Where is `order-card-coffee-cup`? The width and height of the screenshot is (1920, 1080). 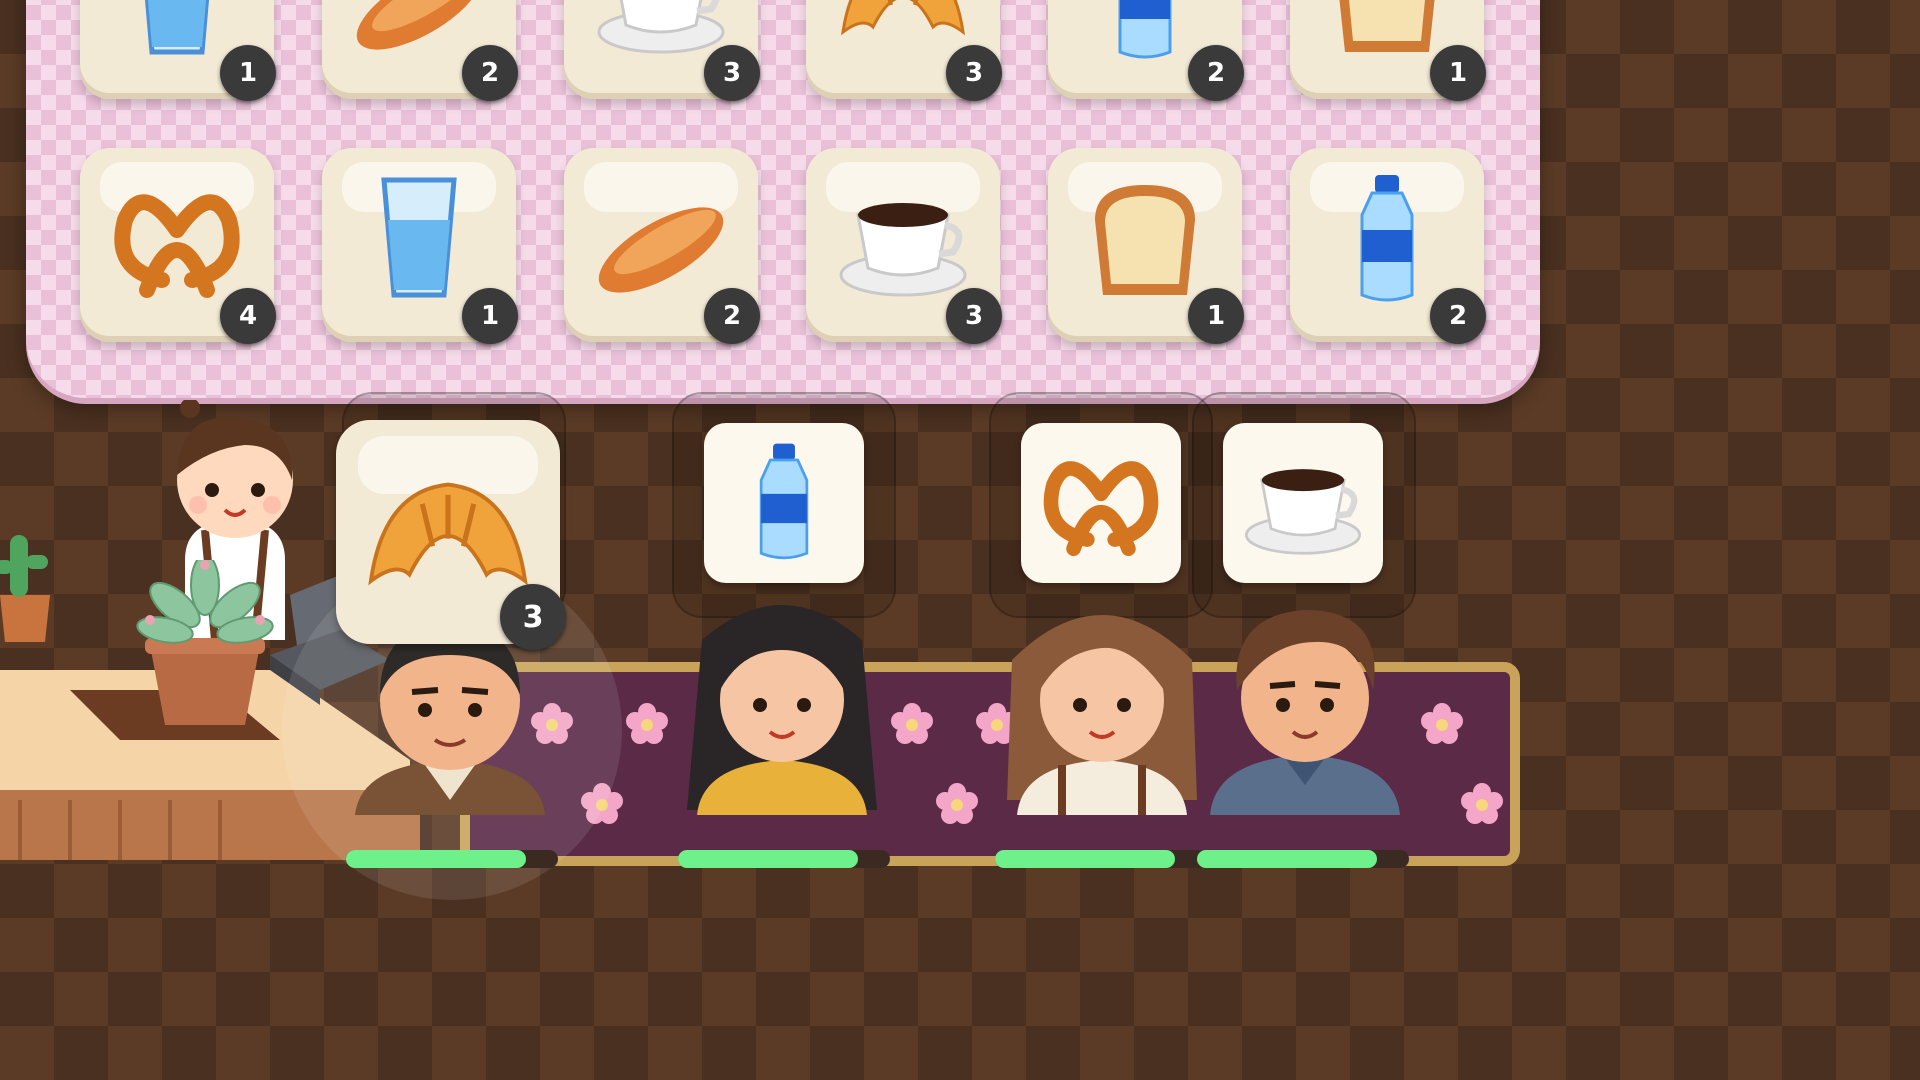
order-card-coffee-cup is located at coordinates (1303, 503).